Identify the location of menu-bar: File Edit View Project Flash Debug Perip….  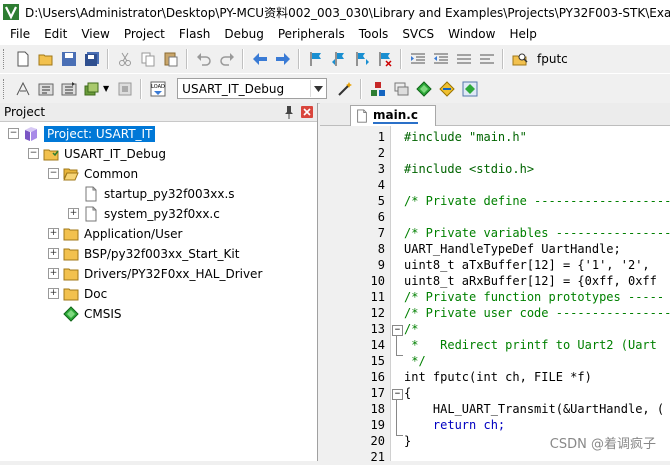
(335, 34).